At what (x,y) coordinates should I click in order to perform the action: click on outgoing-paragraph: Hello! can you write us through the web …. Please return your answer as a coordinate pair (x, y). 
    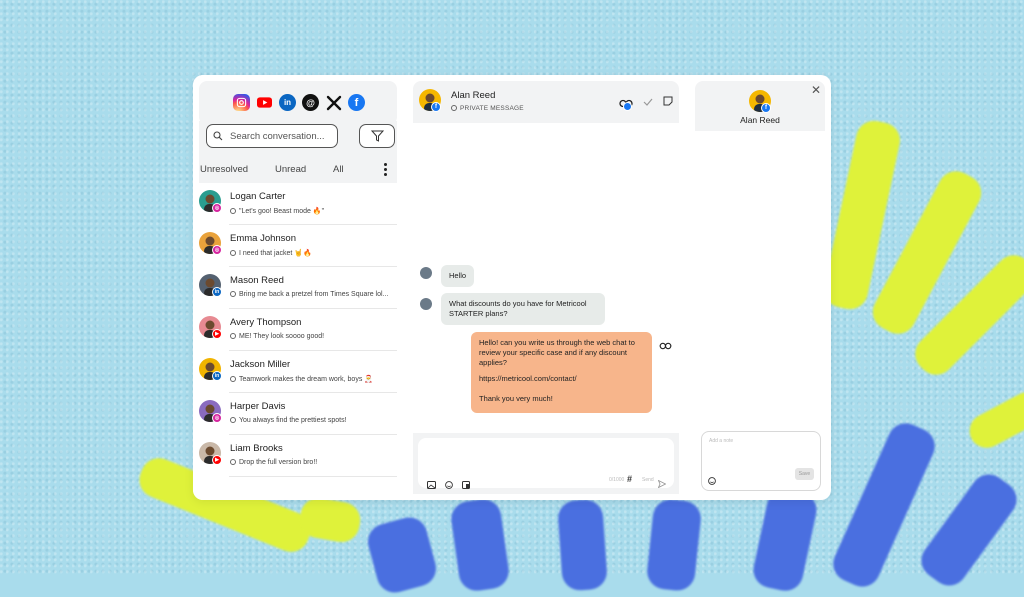
    Looking at the image, I should click on (557, 352).